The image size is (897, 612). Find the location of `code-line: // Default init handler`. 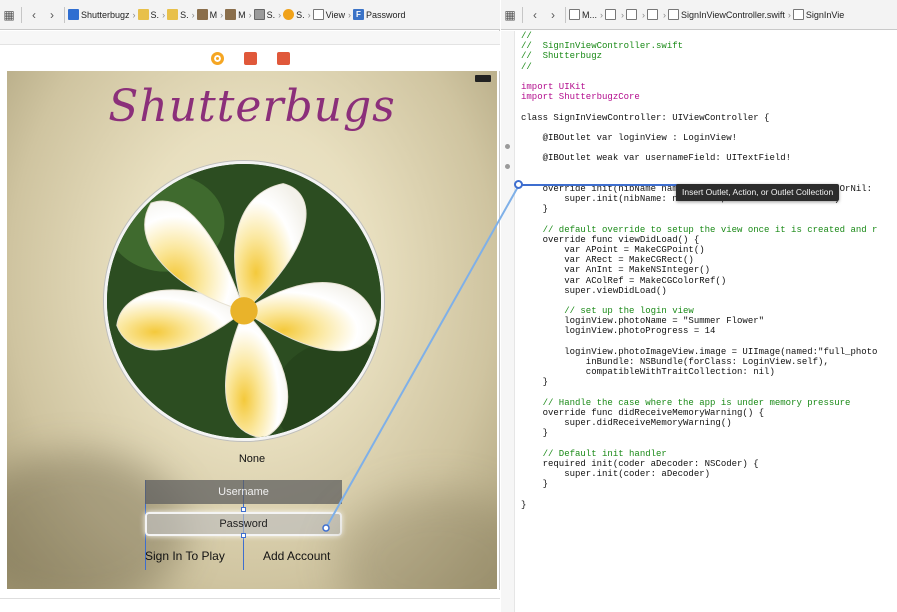

code-line: // Default init handler is located at coordinates (594, 453).